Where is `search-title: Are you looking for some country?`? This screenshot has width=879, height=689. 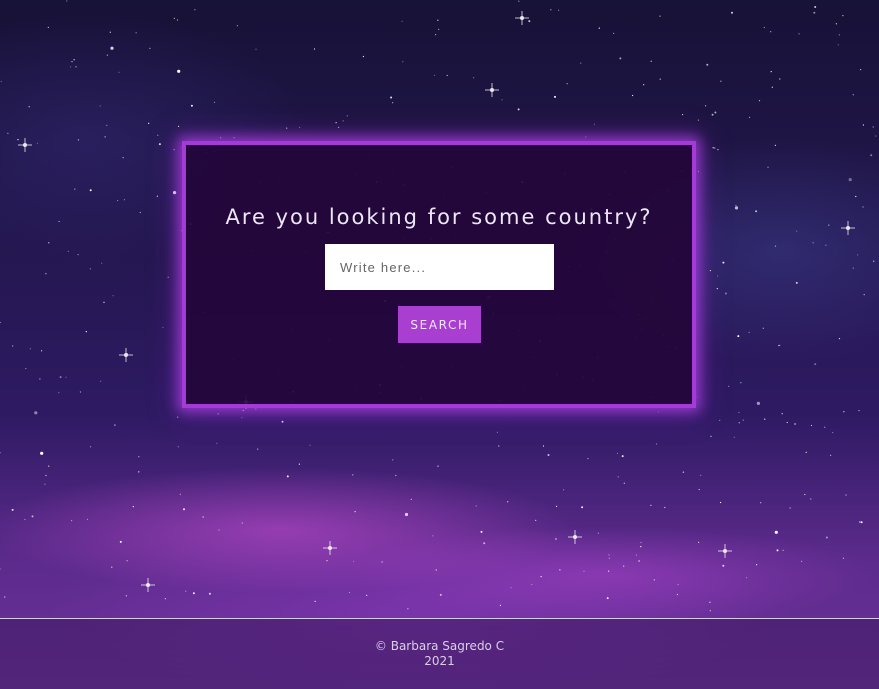 search-title: Are you looking for some country? is located at coordinates (439, 217).